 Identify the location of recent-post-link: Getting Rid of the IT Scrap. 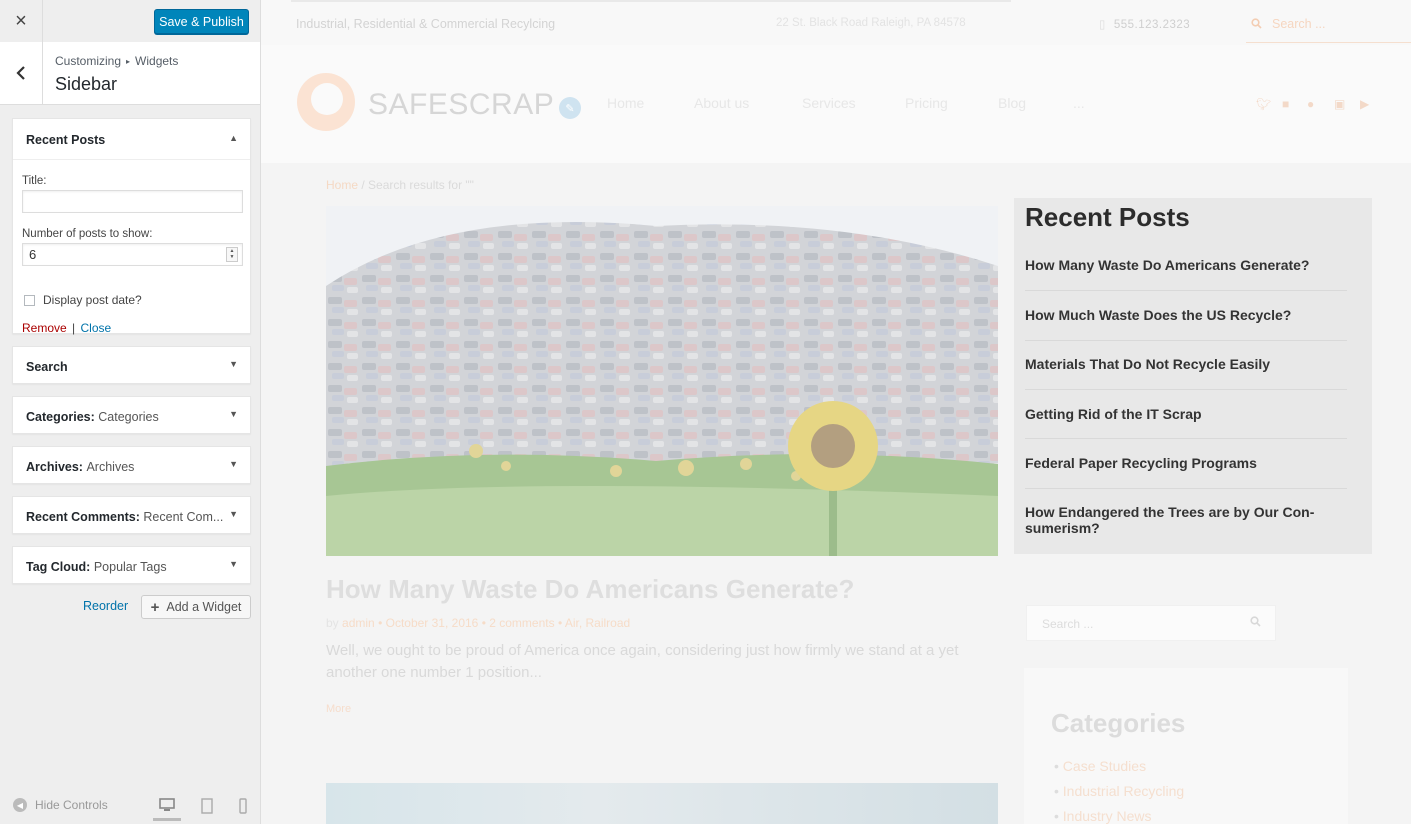
(1186, 419).